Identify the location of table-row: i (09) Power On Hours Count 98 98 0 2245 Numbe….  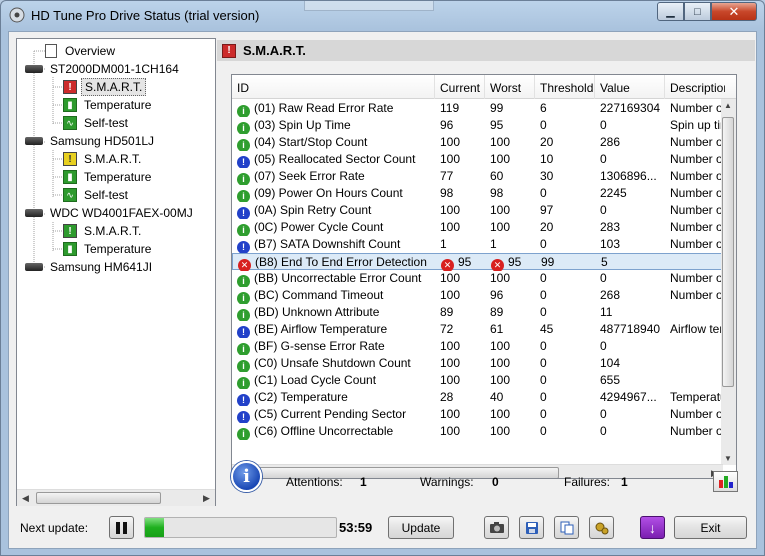
(478, 193).